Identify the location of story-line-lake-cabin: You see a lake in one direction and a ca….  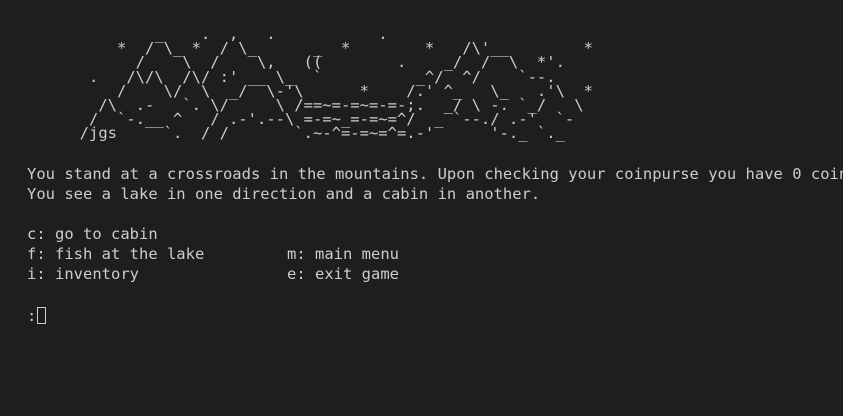
(284, 193).